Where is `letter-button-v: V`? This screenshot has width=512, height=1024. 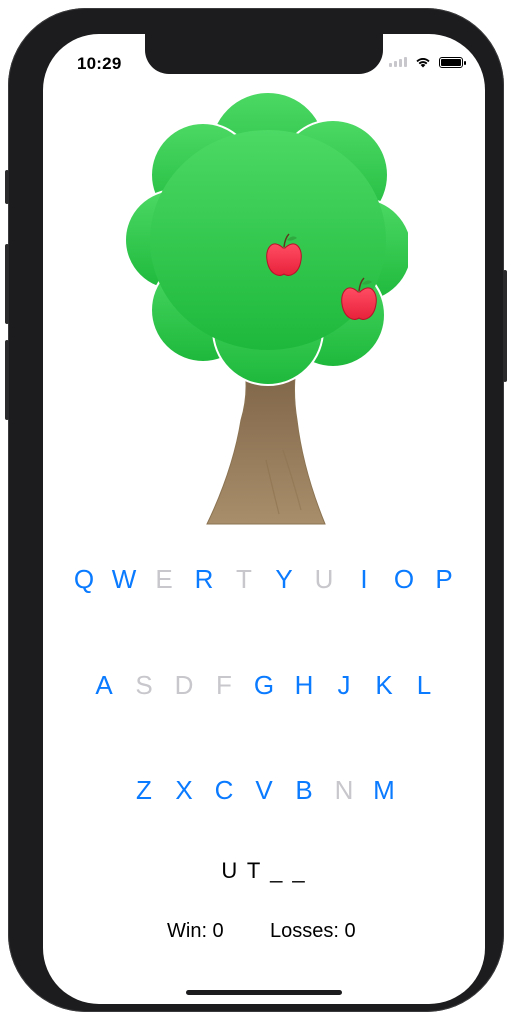
letter-button-v: V is located at coordinates (264, 790).